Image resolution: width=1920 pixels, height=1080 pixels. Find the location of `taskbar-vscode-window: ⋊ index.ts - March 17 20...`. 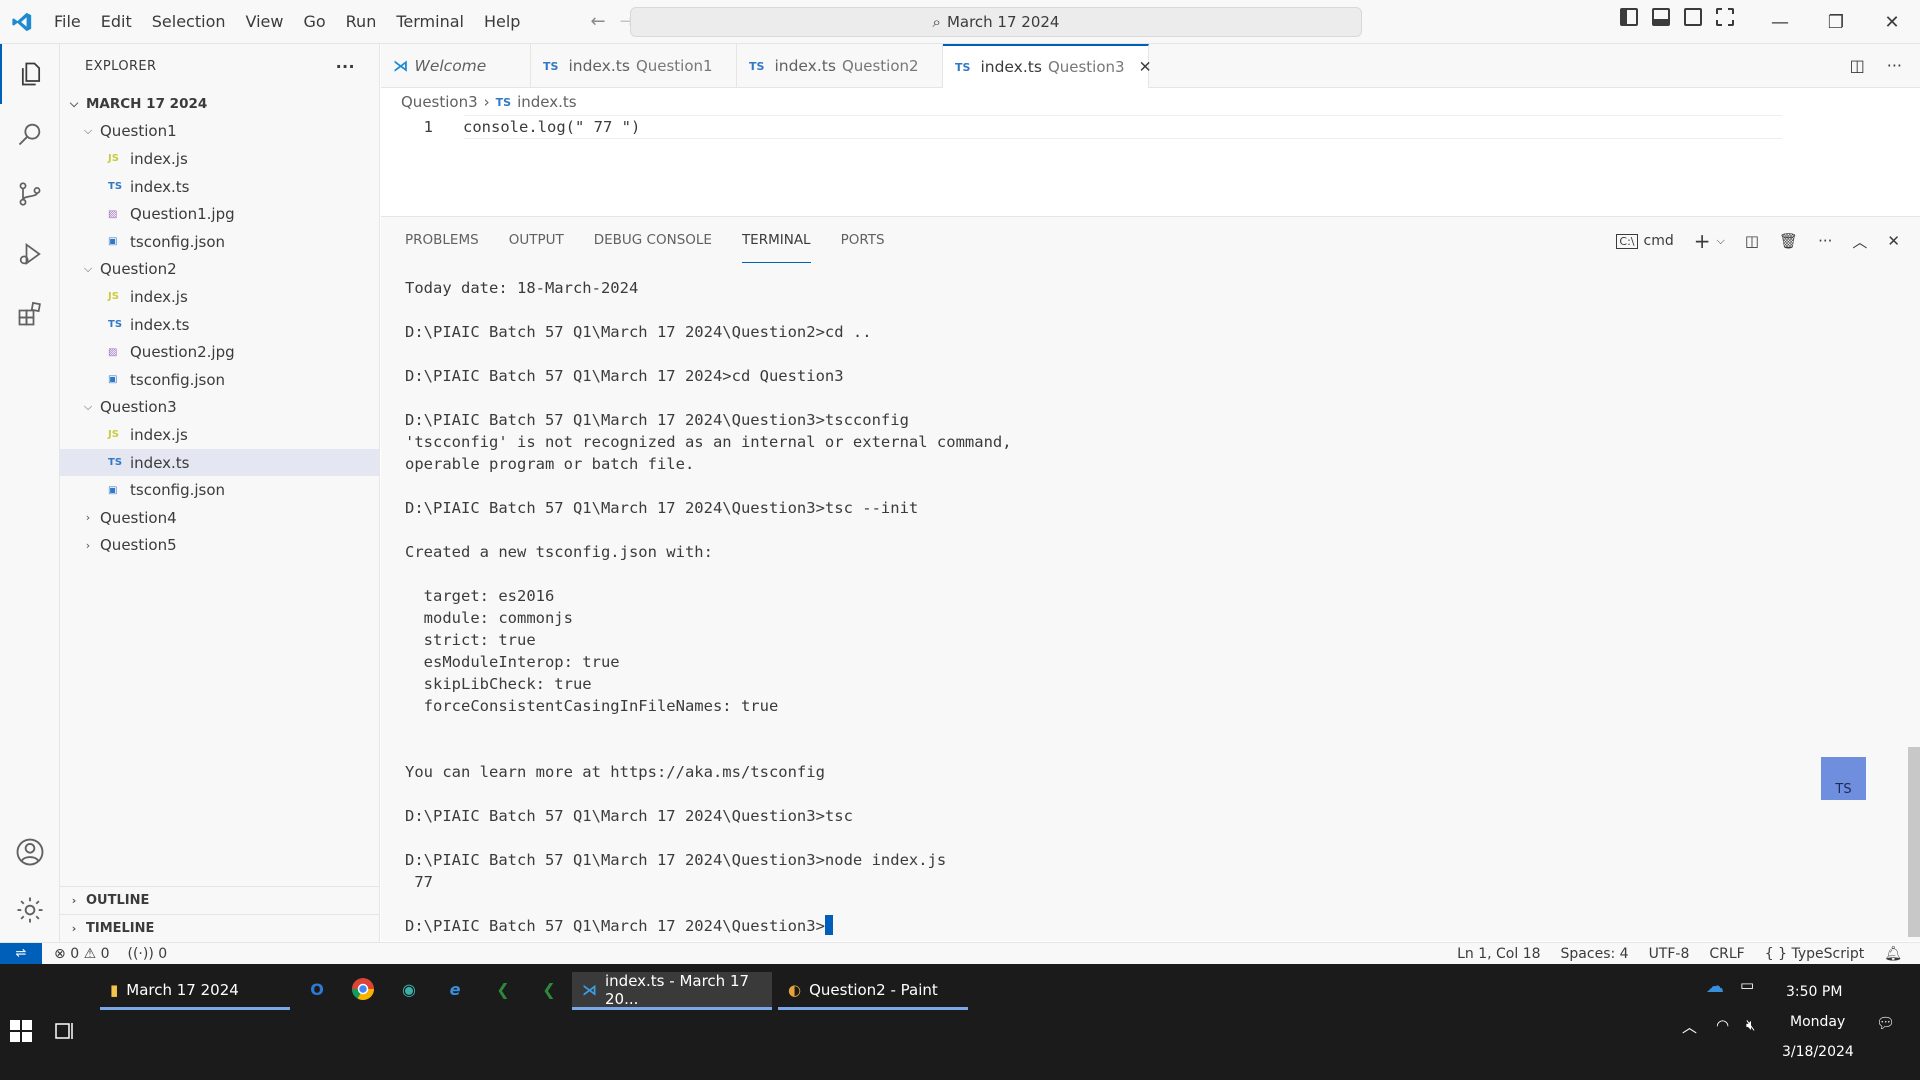

taskbar-vscode-window: ⋊ index.ts - March 17 20... is located at coordinates (672, 991).